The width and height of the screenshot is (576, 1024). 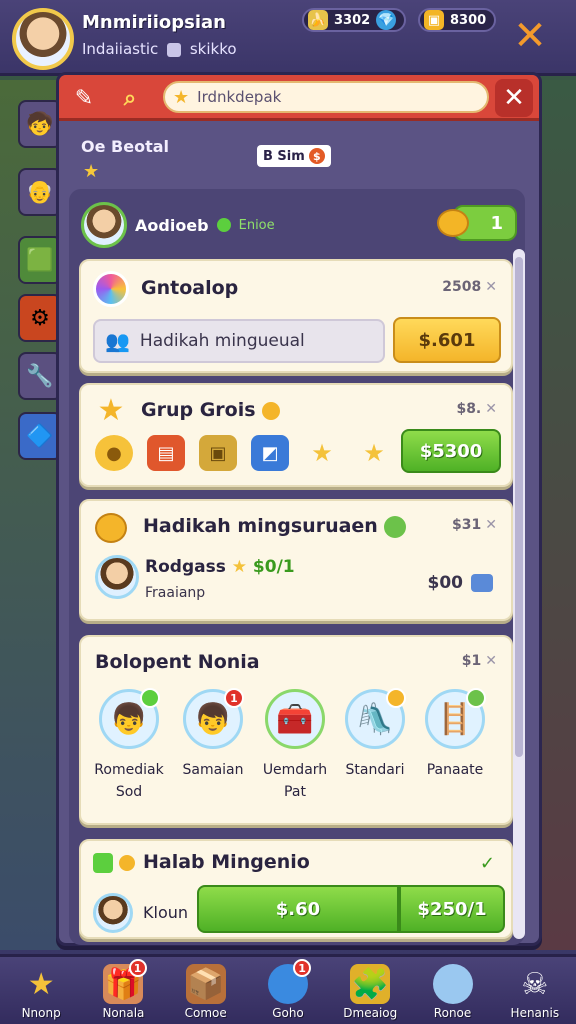 I want to click on card-group-price-value: $8., so click(x=469, y=409).